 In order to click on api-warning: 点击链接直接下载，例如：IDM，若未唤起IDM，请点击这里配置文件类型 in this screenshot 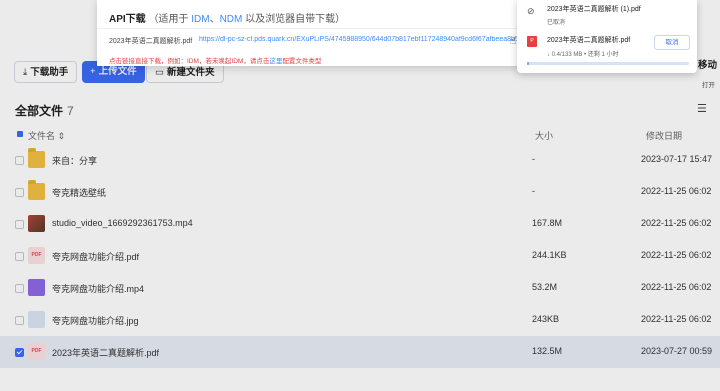, I will do `click(215, 60)`.